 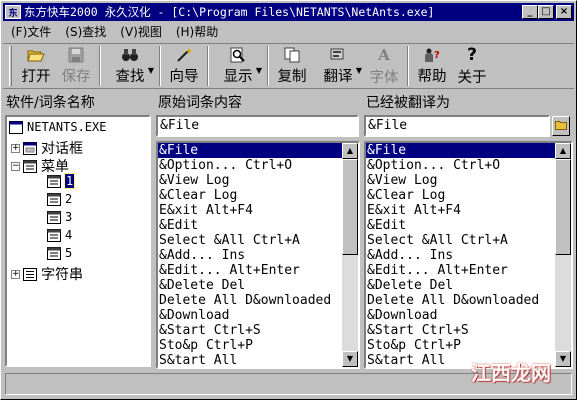 What do you see at coordinates (530, 12) in the screenshot?
I see `minimize-button: _` at bounding box center [530, 12].